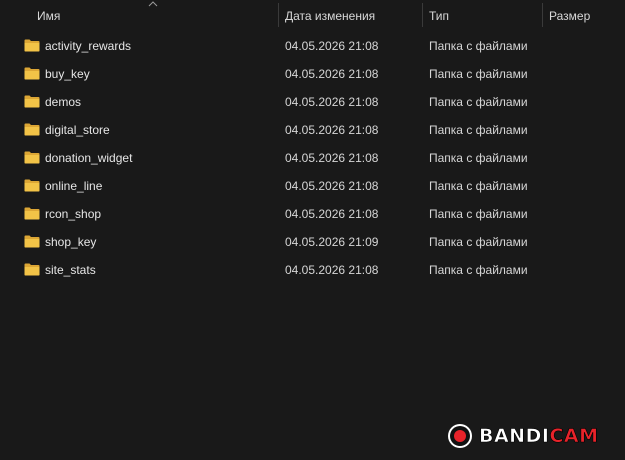  I want to click on file-name: online_line, so click(74, 186).